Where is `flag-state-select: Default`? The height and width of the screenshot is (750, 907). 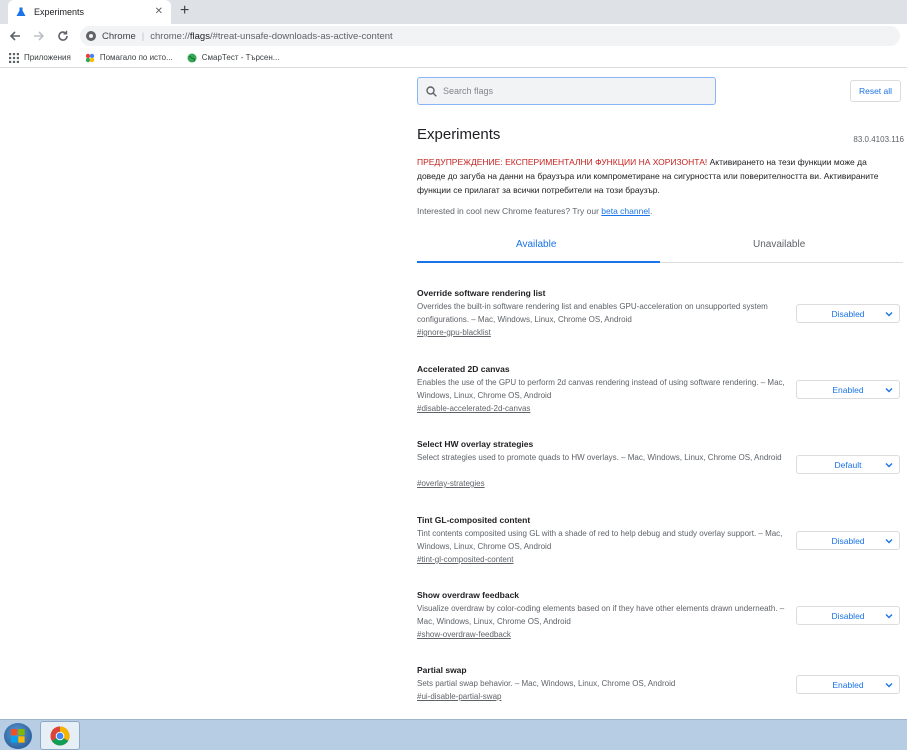
flag-state-select: Default is located at coordinates (848, 464).